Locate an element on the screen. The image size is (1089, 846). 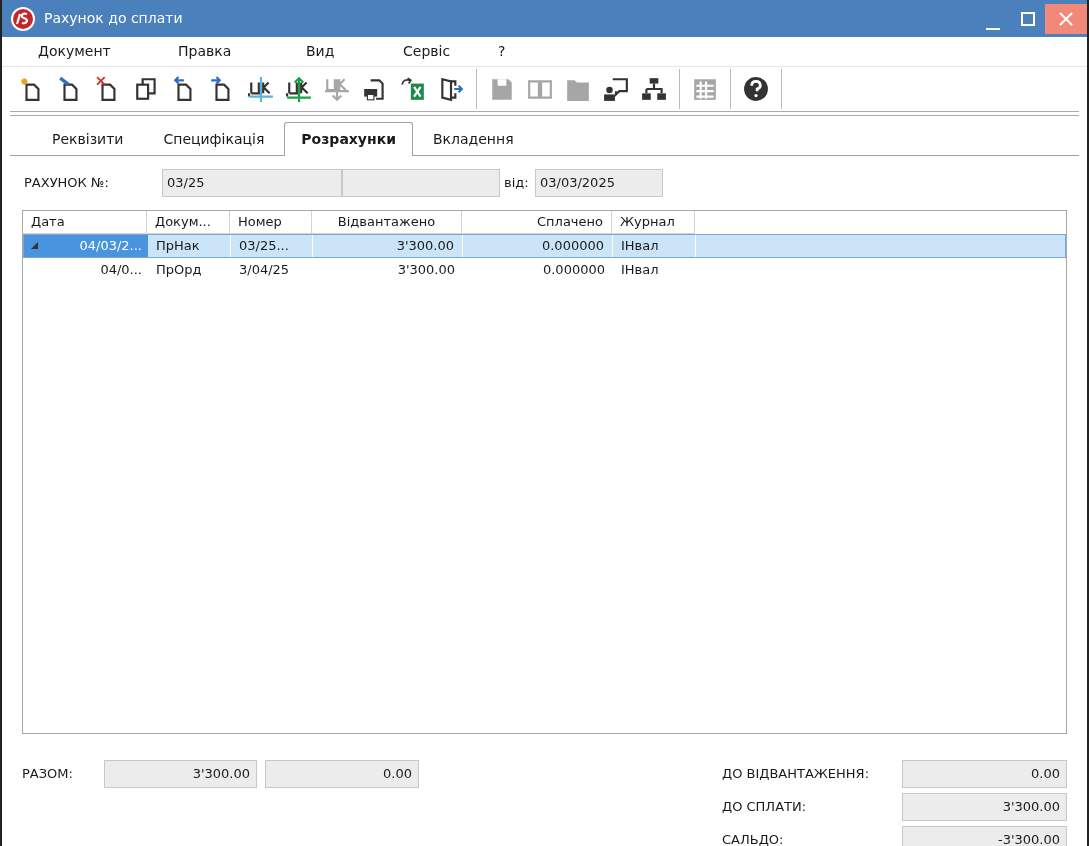
menu-item: Правка is located at coordinates (242, 51).